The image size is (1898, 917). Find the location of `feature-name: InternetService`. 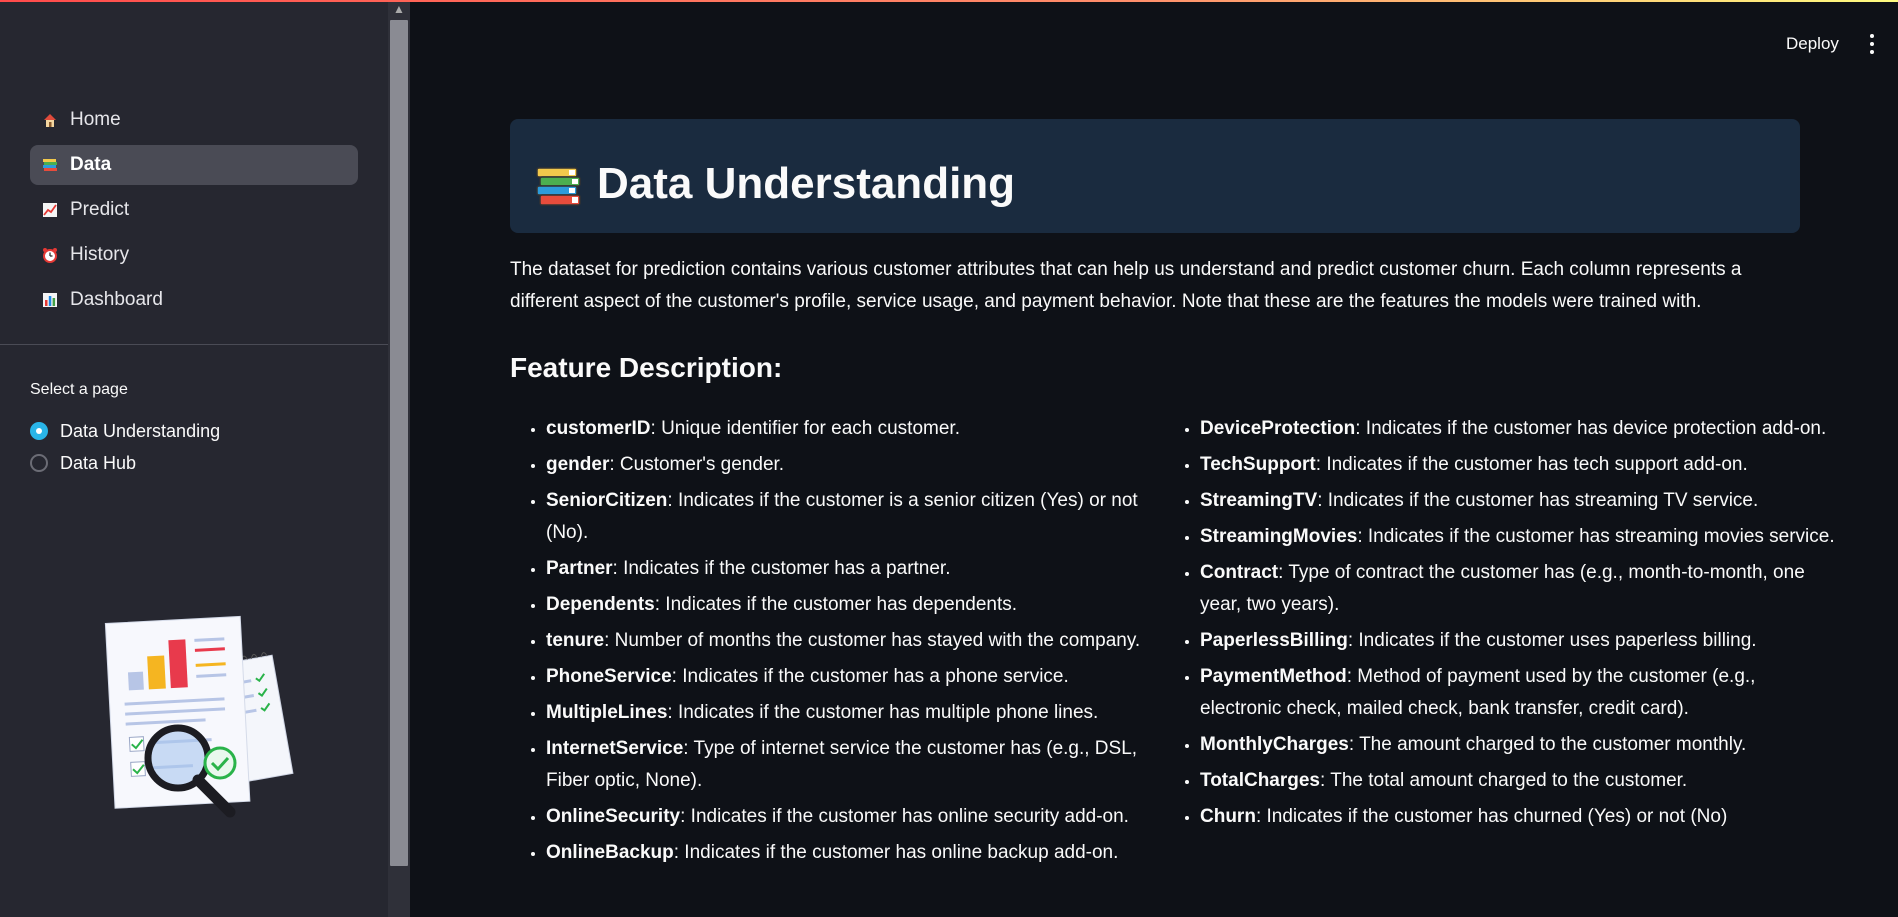

feature-name: InternetService is located at coordinates (615, 748).